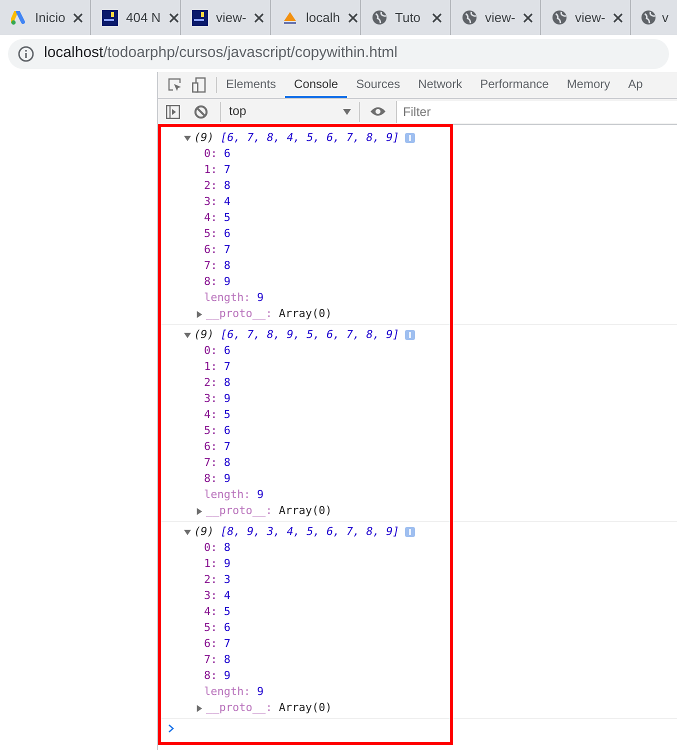 The width and height of the screenshot is (677, 750). What do you see at coordinates (347, 111) in the screenshot?
I see `dropdown-caret-icon` at bounding box center [347, 111].